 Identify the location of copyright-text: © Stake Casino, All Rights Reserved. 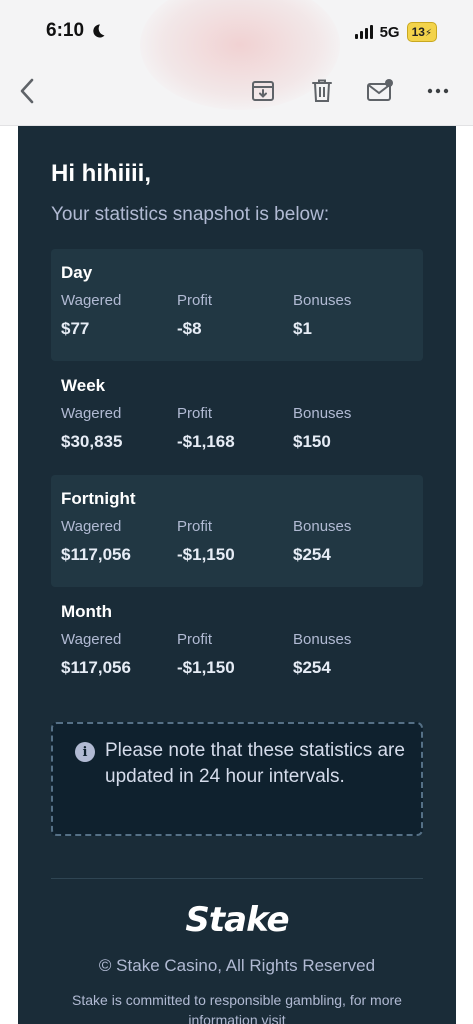
(237, 965).